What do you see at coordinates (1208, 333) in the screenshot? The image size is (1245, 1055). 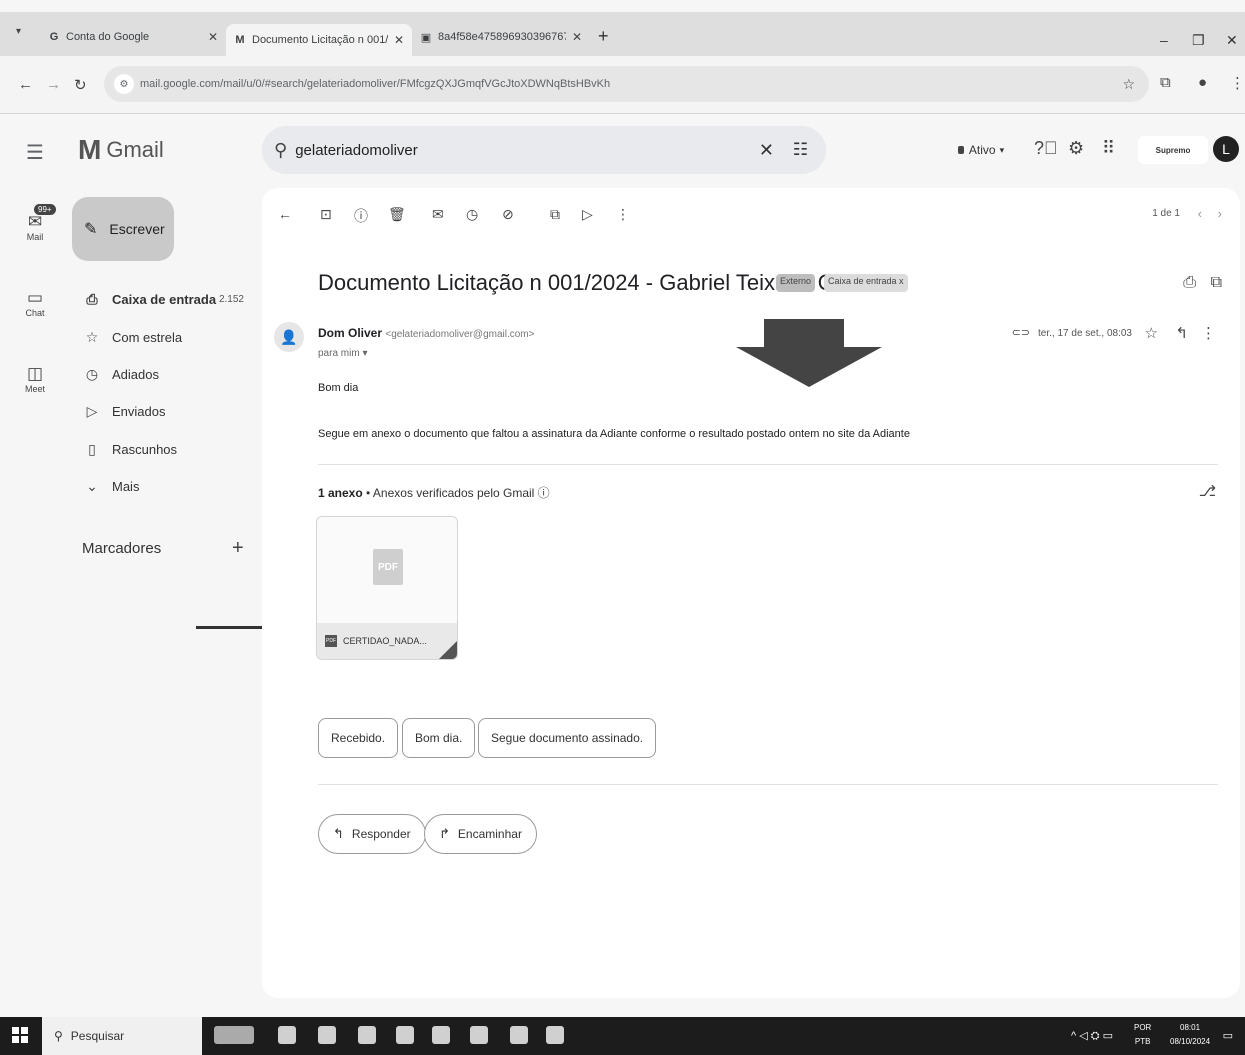 I see `more-options-icon: ⋮` at bounding box center [1208, 333].